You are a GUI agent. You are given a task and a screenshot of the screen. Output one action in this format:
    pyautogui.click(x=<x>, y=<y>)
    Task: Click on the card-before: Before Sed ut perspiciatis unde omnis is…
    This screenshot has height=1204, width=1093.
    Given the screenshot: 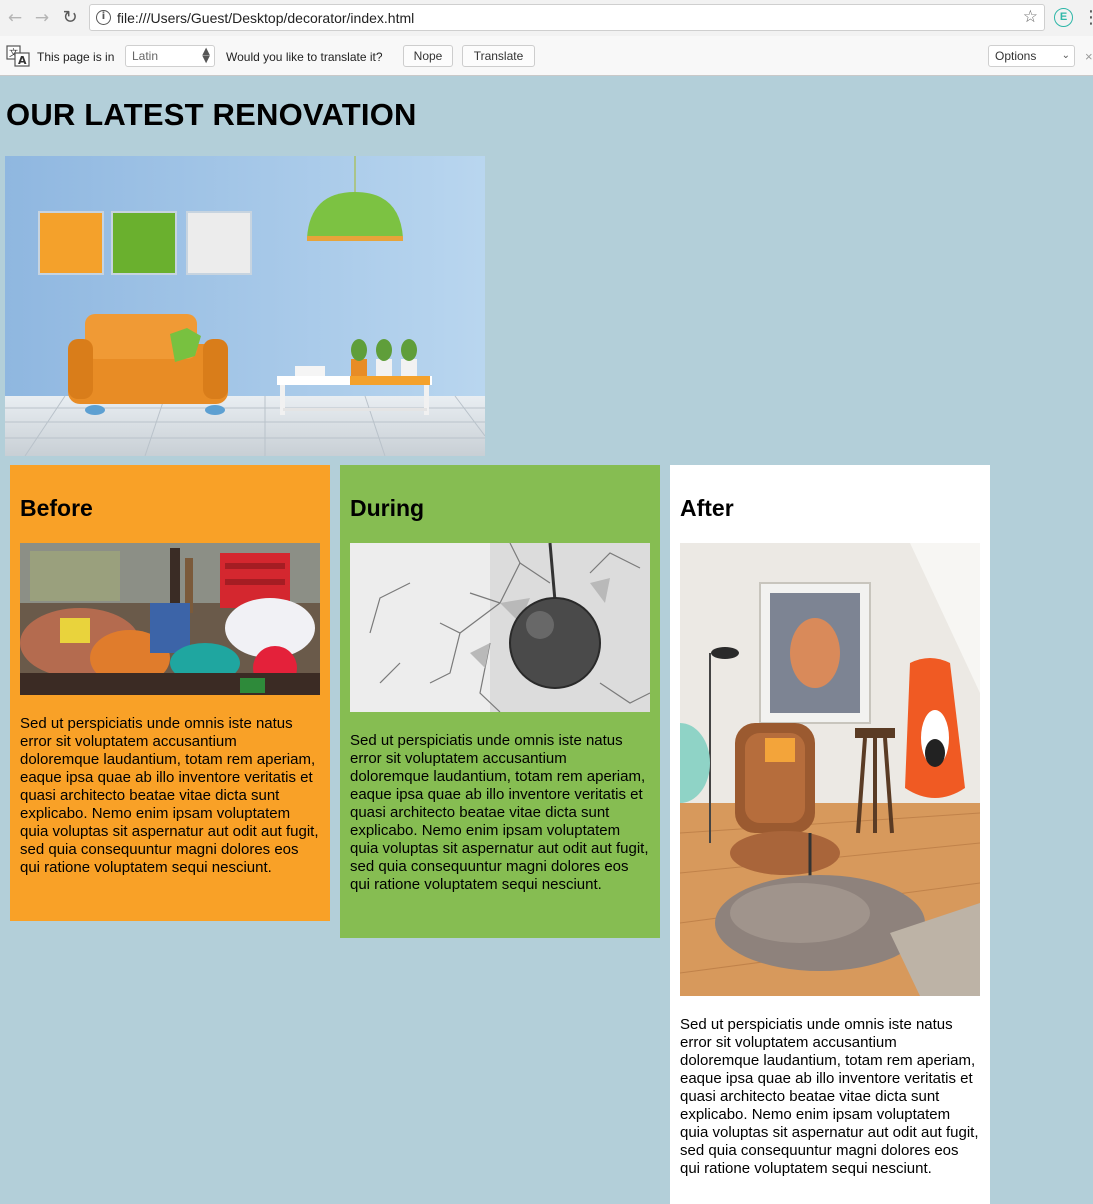 What is the action you would take?
    pyautogui.click(x=170, y=693)
    